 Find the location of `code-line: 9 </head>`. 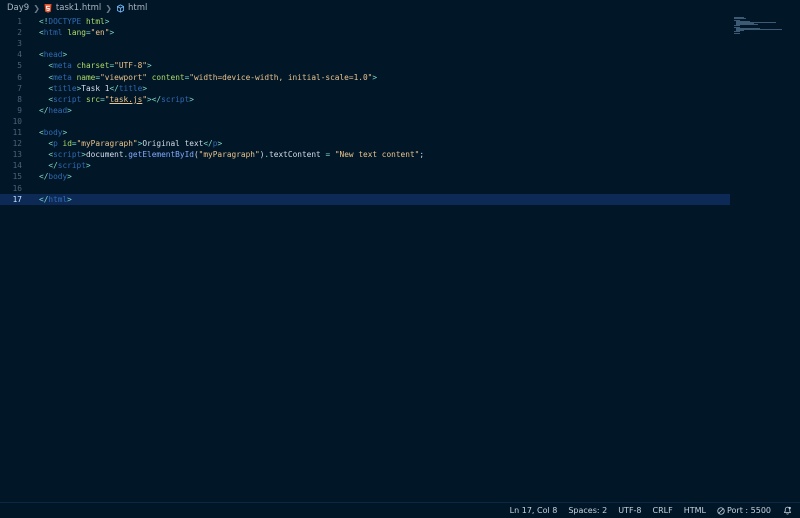

code-line: 9 </head> is located at coordinates (365, 110).